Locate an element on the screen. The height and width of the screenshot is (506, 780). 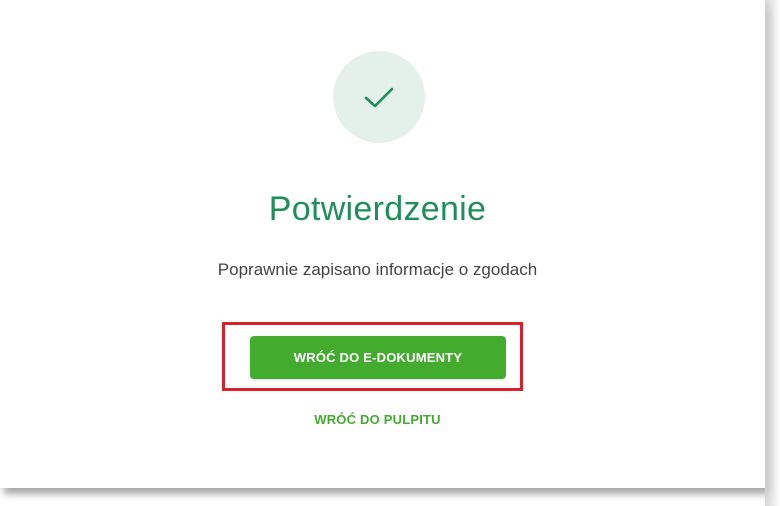
confirmation-title: Potwierdzenie is located at coordinates (377, 209).